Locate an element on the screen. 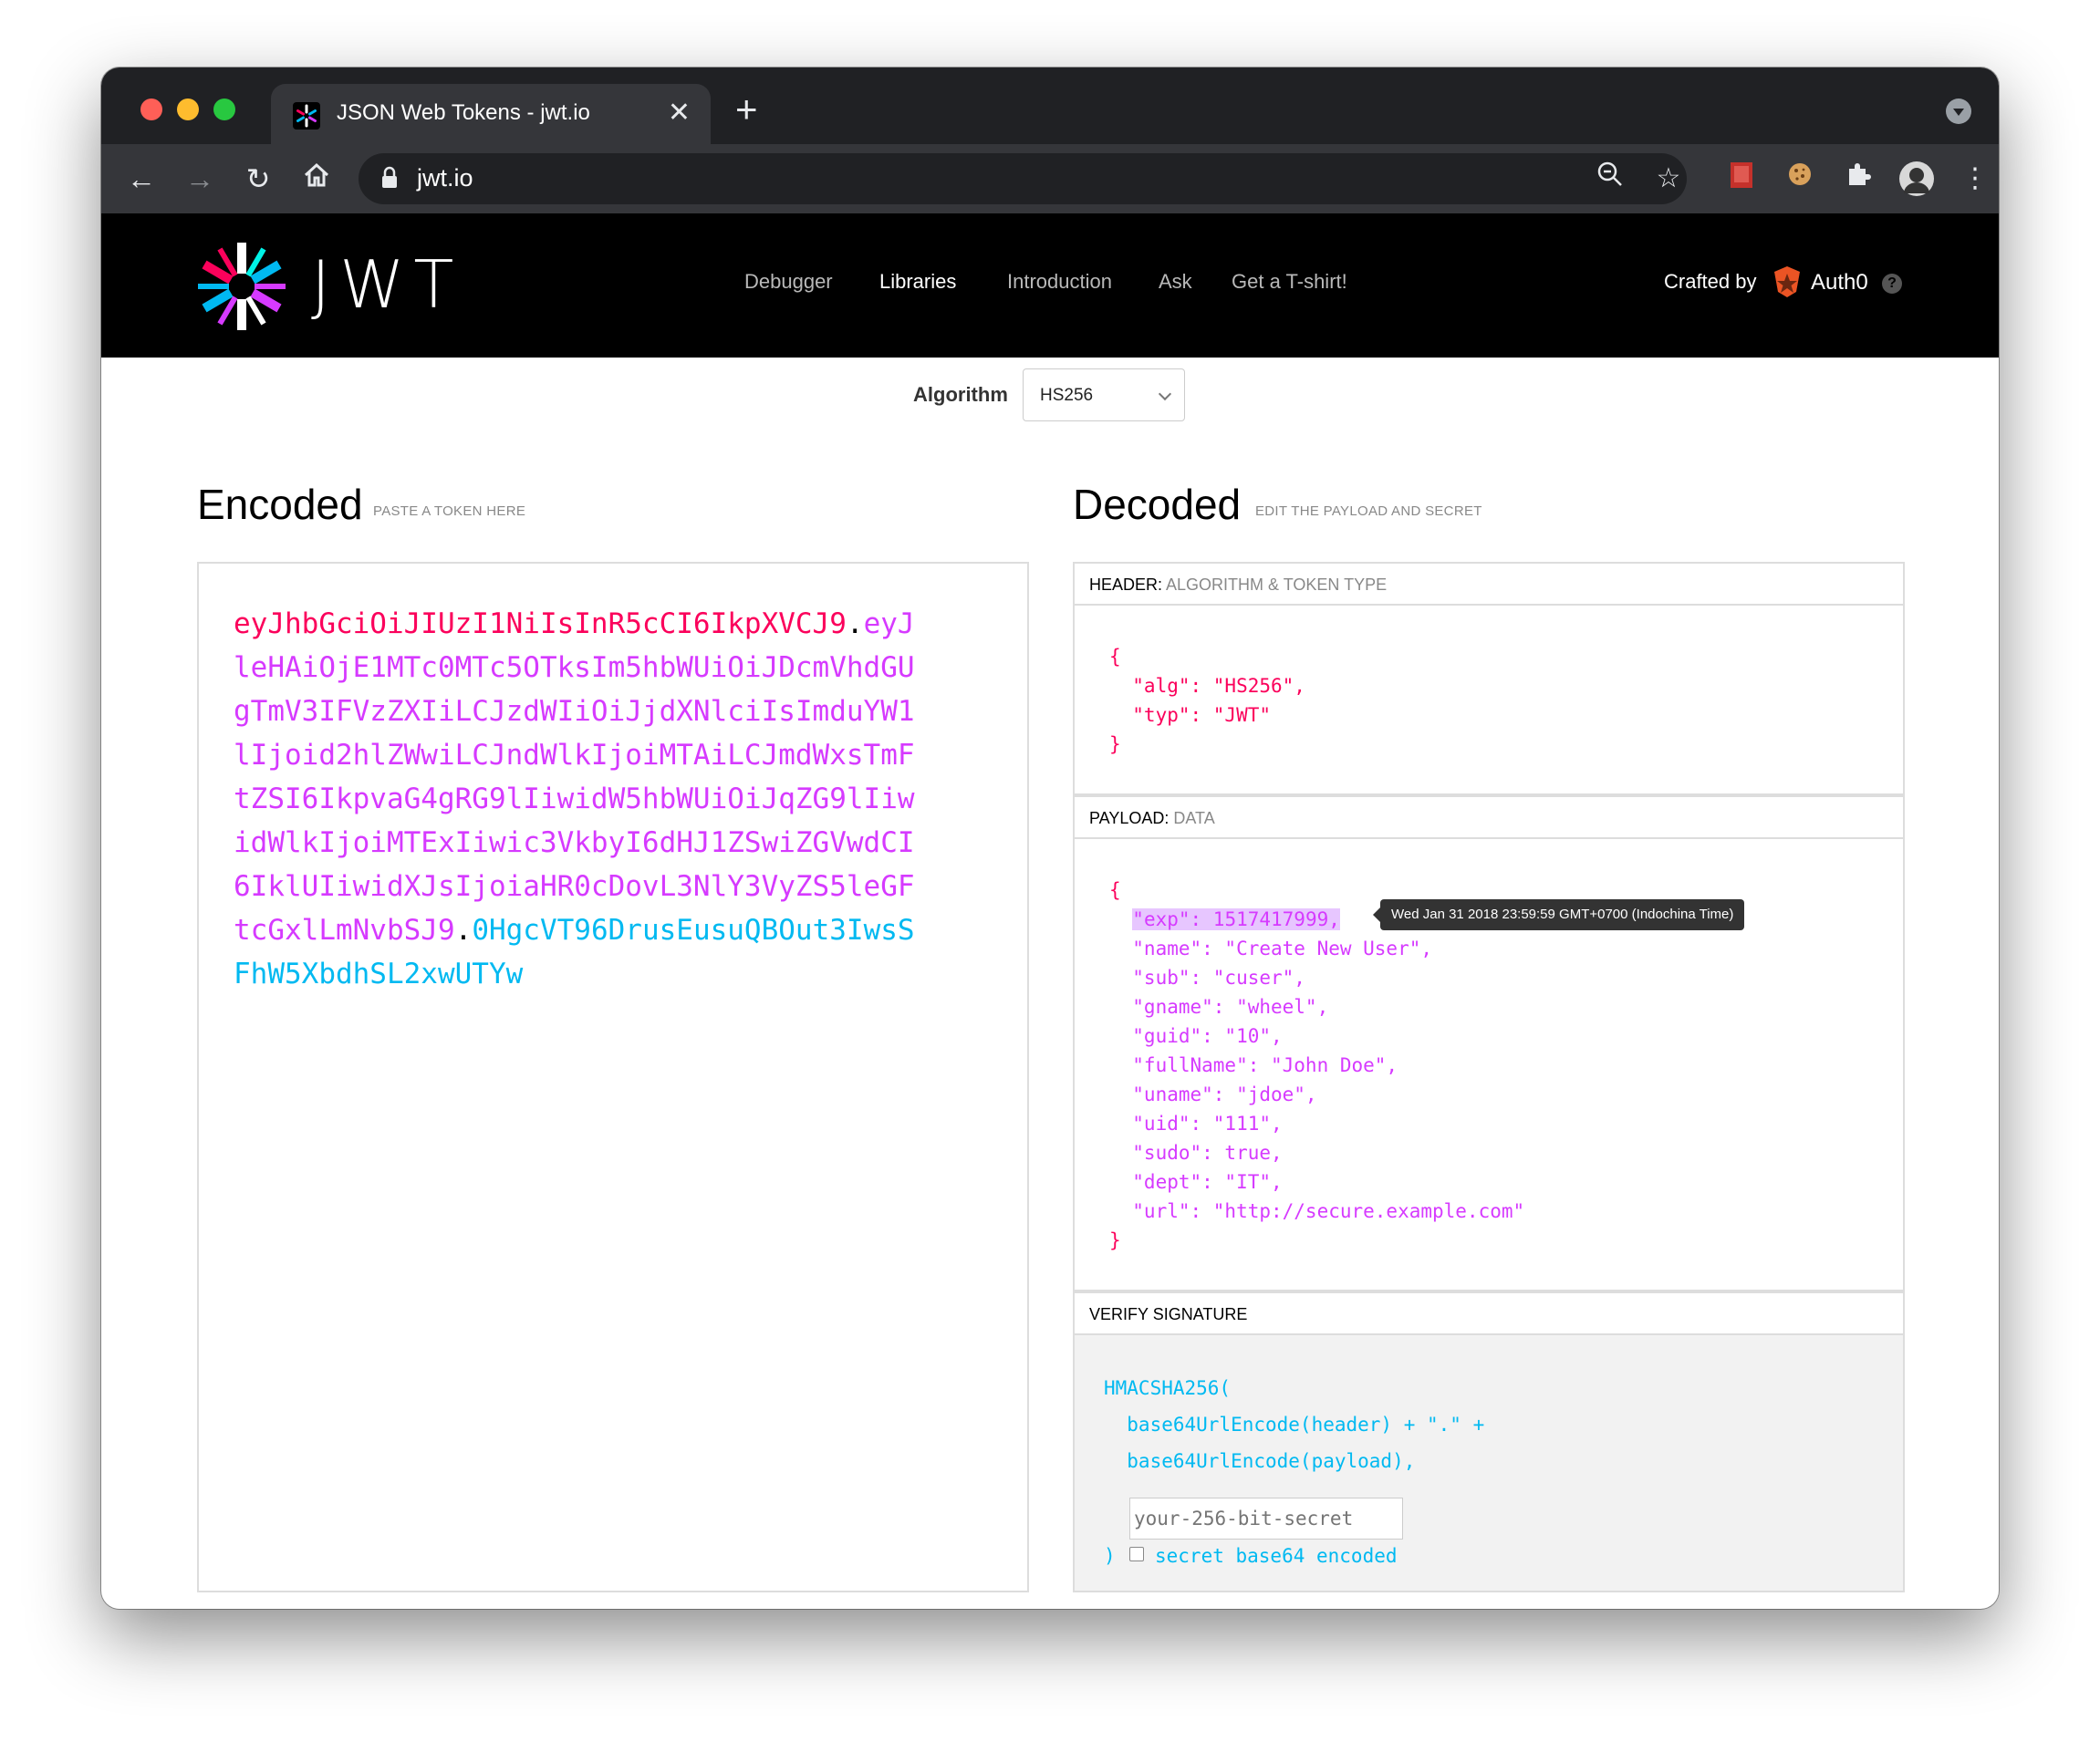 The height and width of the screenshot is (1742, 2100). jwt-logo-icon is located at coordinates (242, 289).